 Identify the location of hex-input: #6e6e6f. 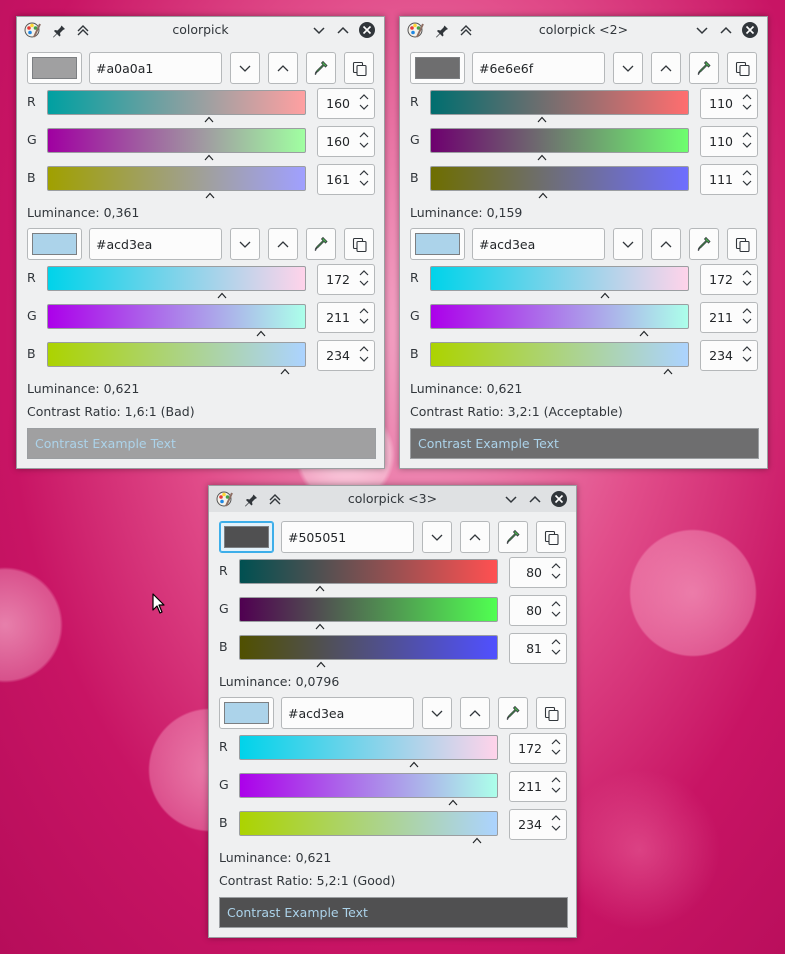
(538, 68).